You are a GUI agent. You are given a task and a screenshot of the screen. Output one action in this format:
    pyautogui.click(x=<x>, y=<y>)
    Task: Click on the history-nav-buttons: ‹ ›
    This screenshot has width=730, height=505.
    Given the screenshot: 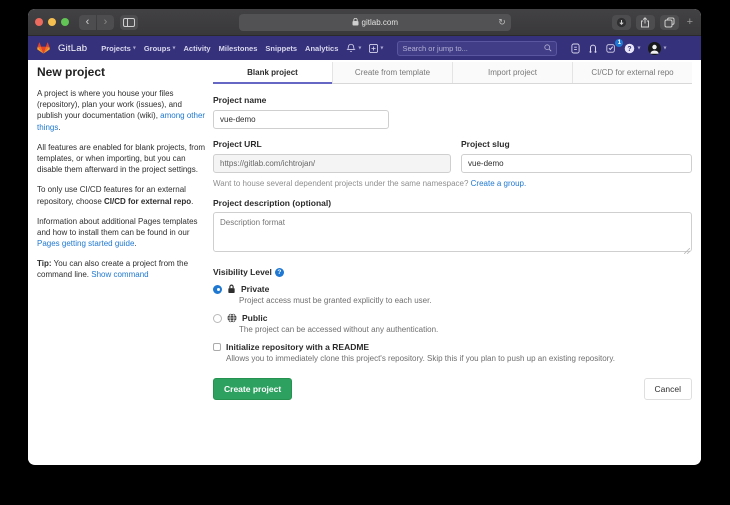 What is the action you would take?
    pyautogui.click(x=96, y=22)
    